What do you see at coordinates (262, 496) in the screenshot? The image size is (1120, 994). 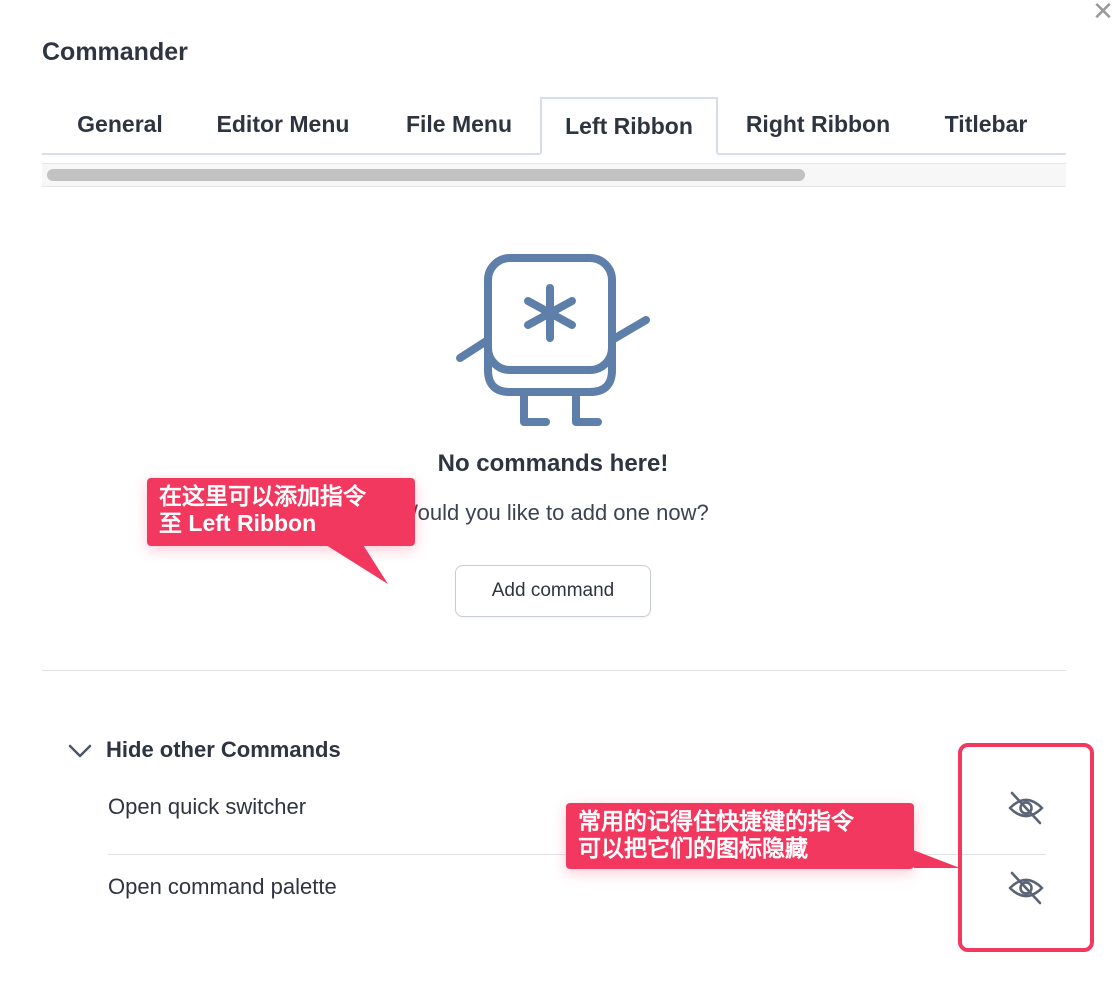 I see `annotation-line: 在这里可以添加指令` at bounding box center [262, 496].